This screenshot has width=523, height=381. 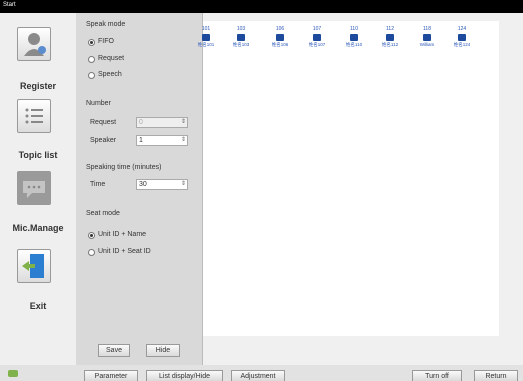 What do you see at coordinates (9, 5) in the screenshot?
I see `window-title: Start` at bounding box center [9, 5].